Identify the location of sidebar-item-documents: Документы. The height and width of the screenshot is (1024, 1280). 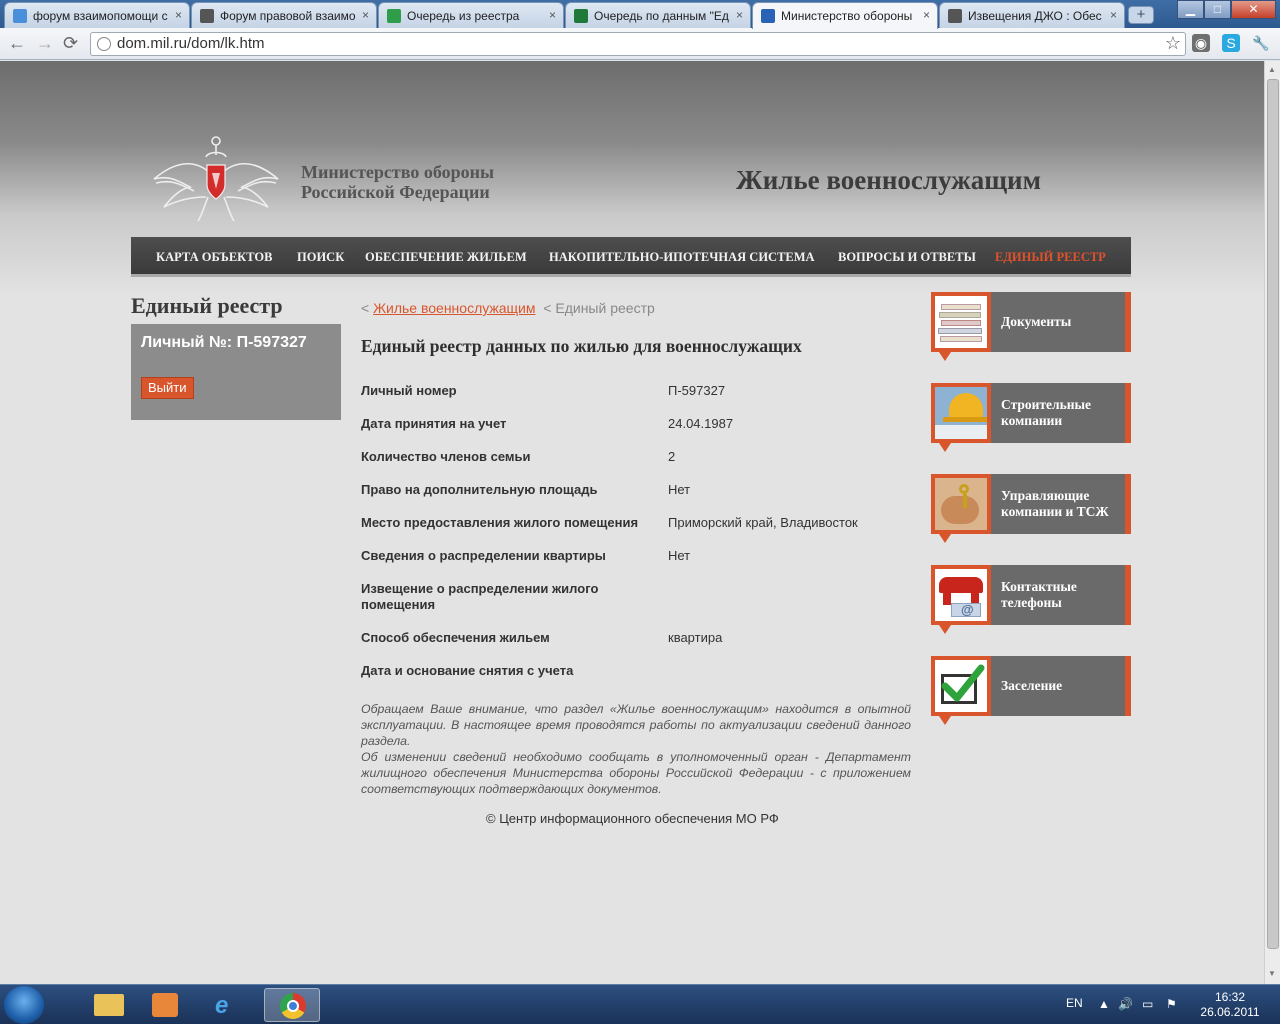
(1031, 326).